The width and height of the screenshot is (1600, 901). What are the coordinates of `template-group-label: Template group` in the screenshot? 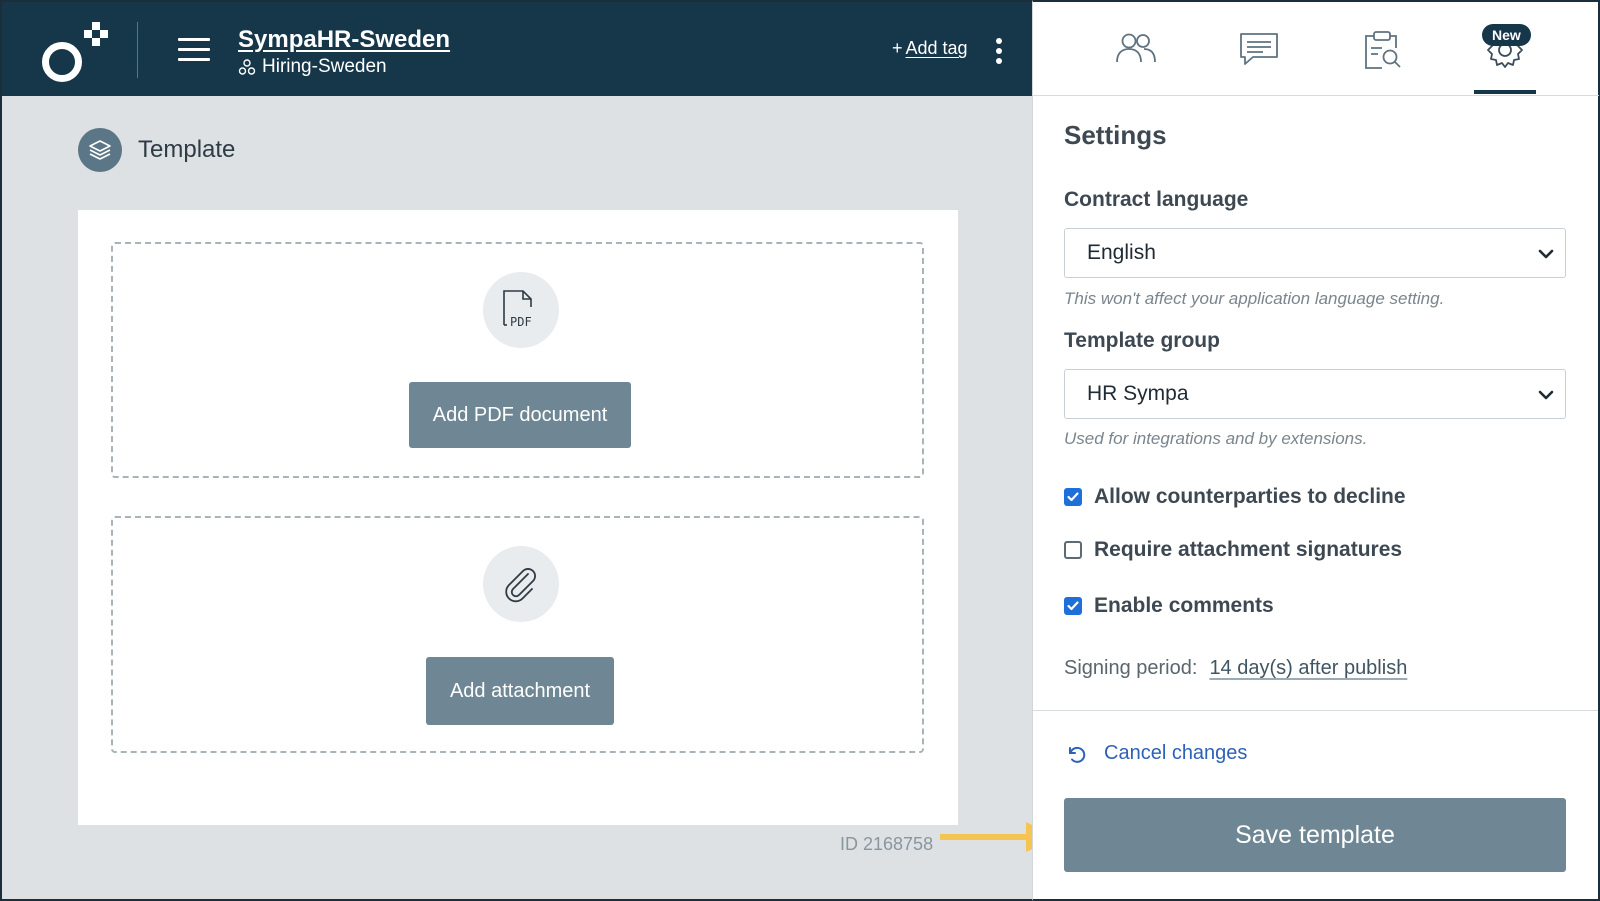 It's located at (1142, 340).